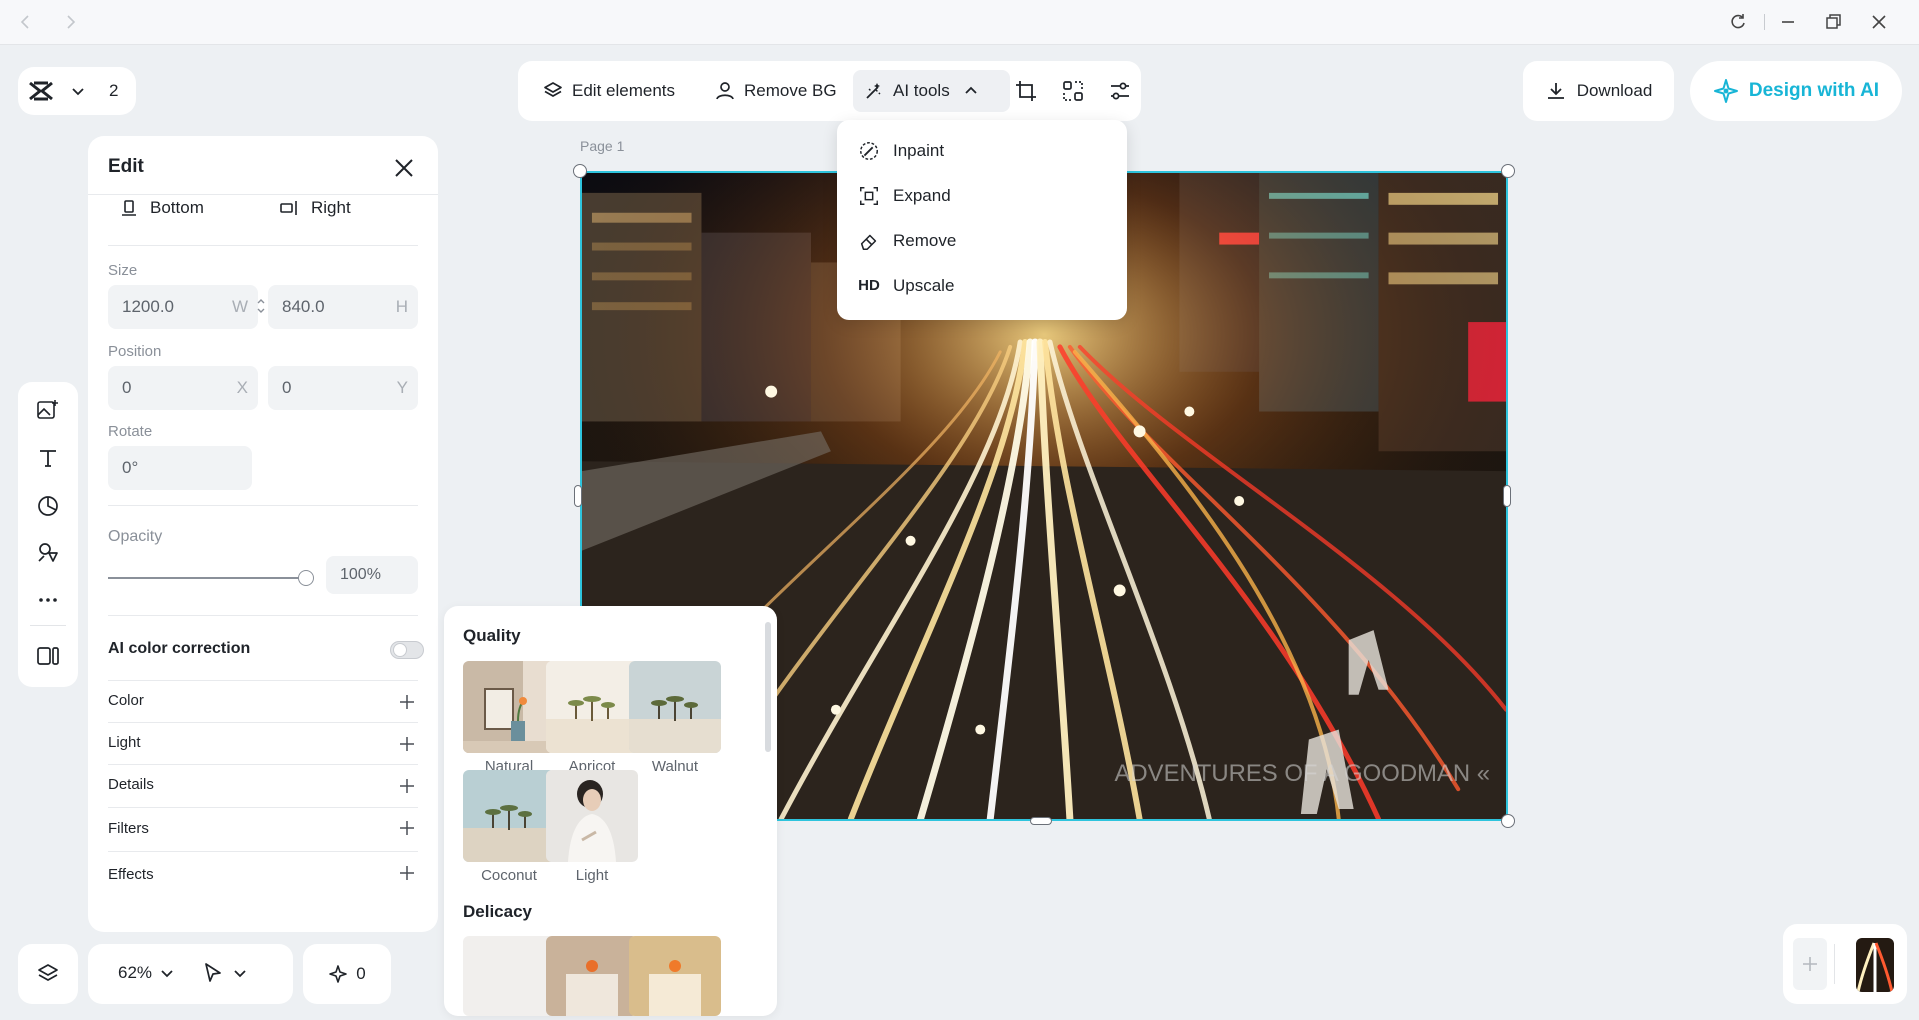 This screenshot has height=1020, width=1919. I want to click on panel-toggle-icon, so click(48, 656).